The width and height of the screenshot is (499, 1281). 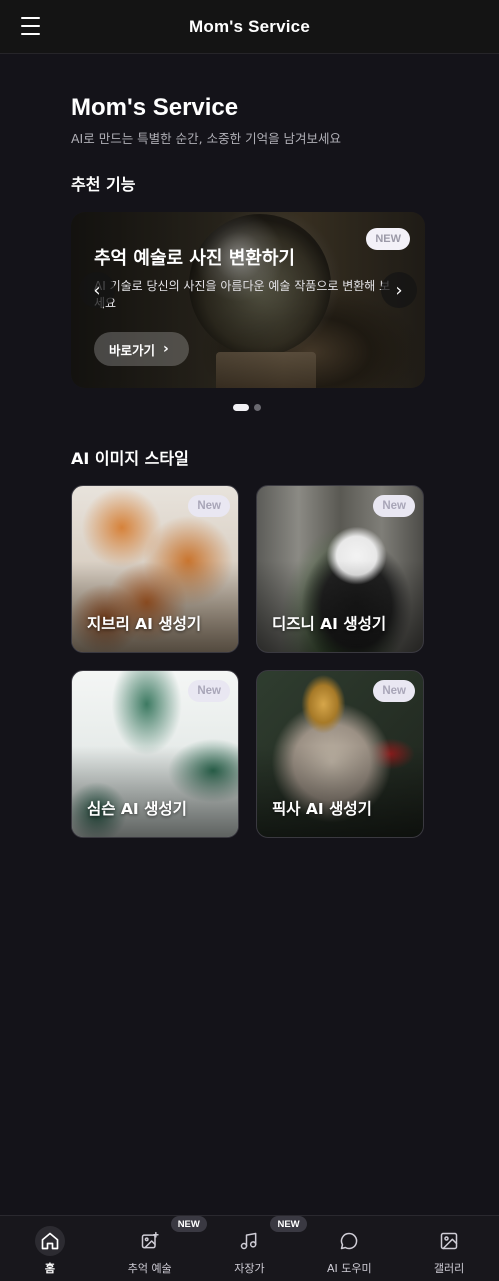 What do you see at coordinates (130, 458) in the screenshot?
I see `styles-section-title: AI 이미지 스타일` at bounding box center [130, 458].